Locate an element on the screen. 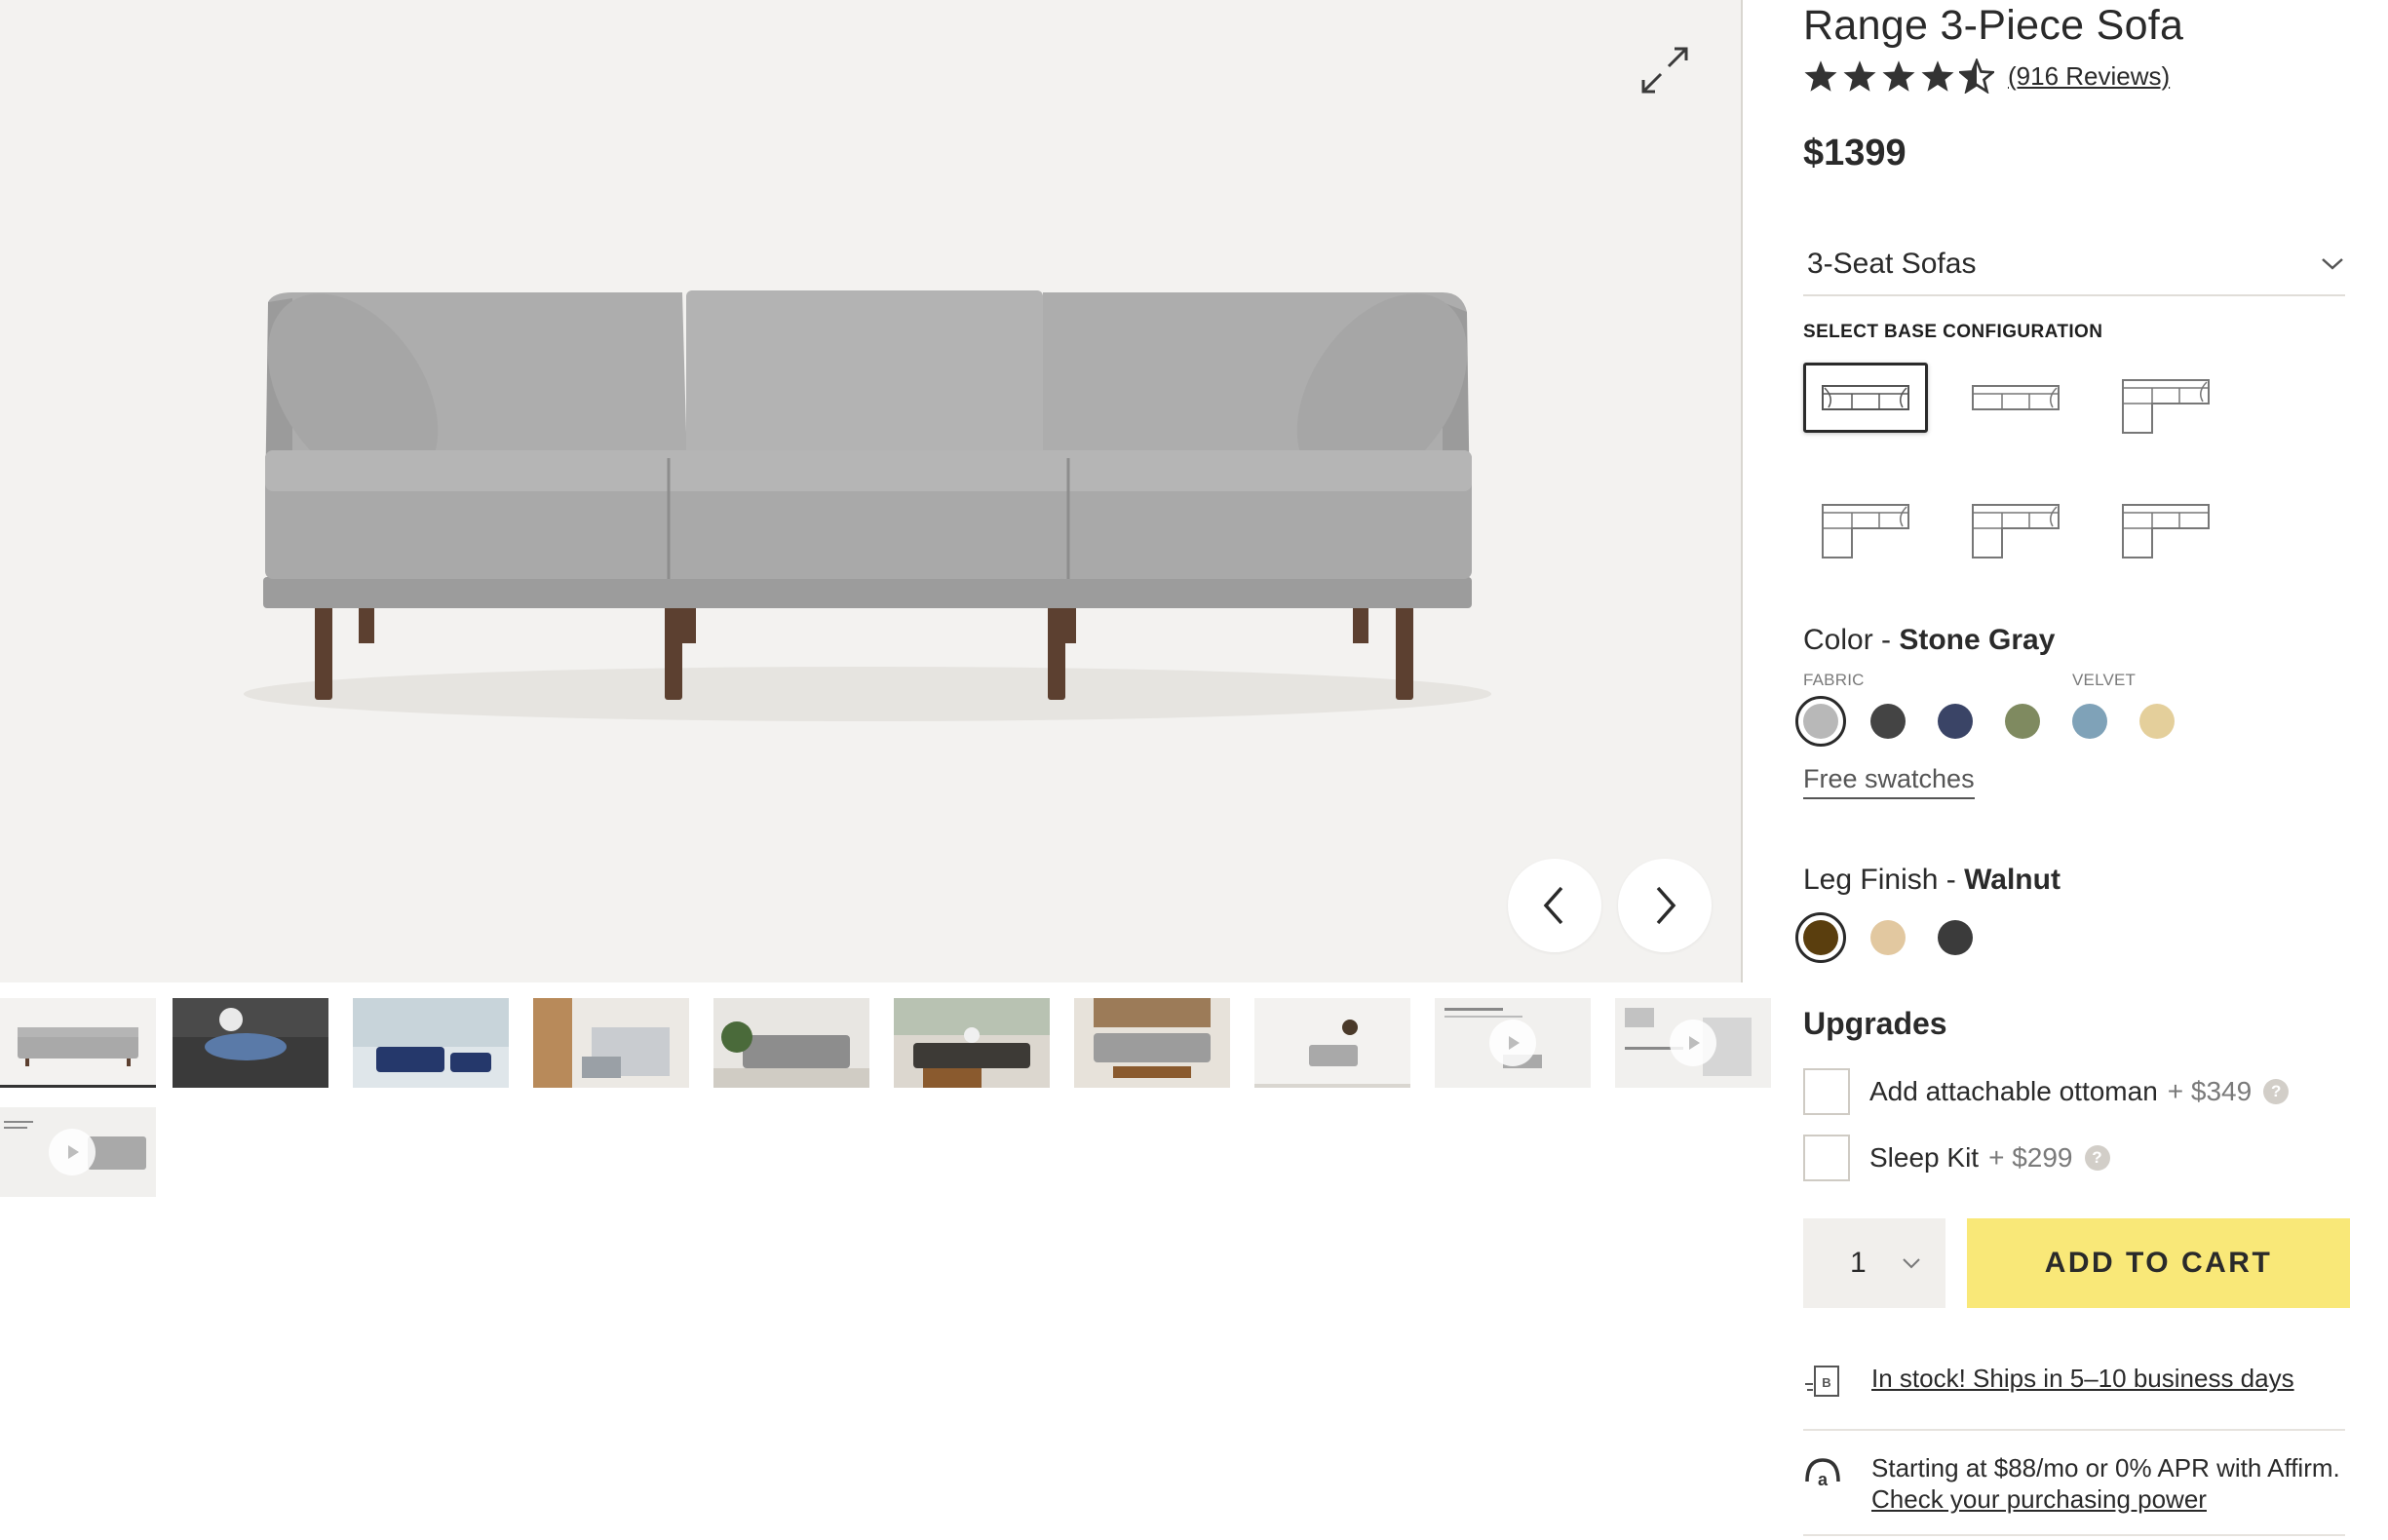 The image size is (2388, 1540). leg-swatch-oak is located at coordinates (1888, 937).